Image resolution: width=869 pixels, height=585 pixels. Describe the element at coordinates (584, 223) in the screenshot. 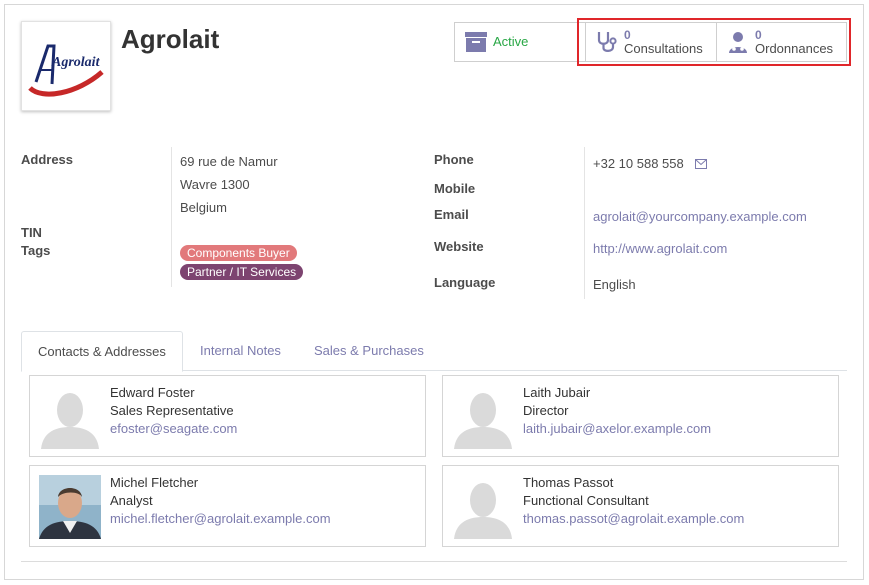

I see `right-field-separator` at that location.